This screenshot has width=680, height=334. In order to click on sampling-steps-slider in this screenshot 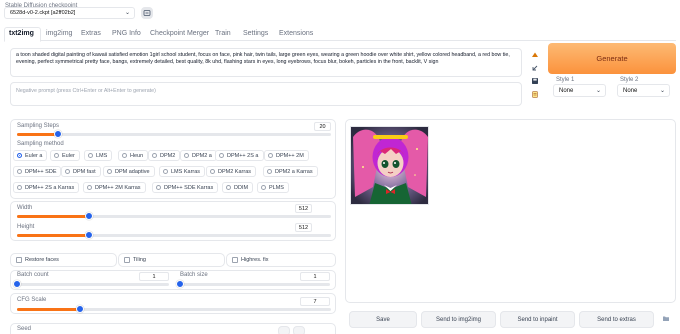, I will do `click(174, 134)`.